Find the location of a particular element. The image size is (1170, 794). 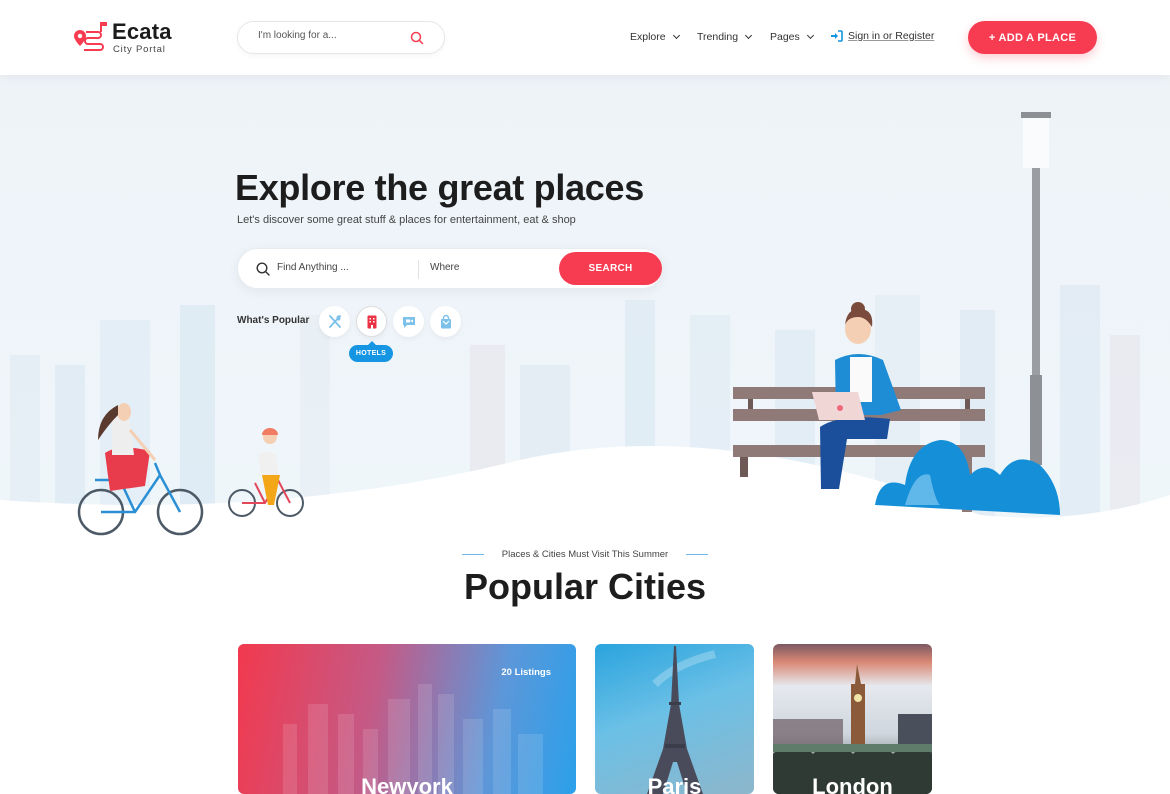

city-card-london: London is located at coordinates (852, 719).